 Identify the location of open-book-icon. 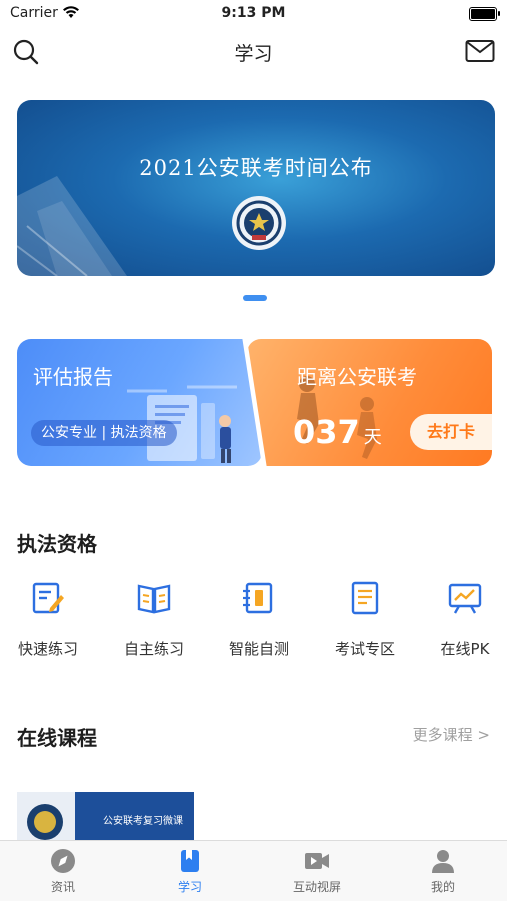
(154, 599).